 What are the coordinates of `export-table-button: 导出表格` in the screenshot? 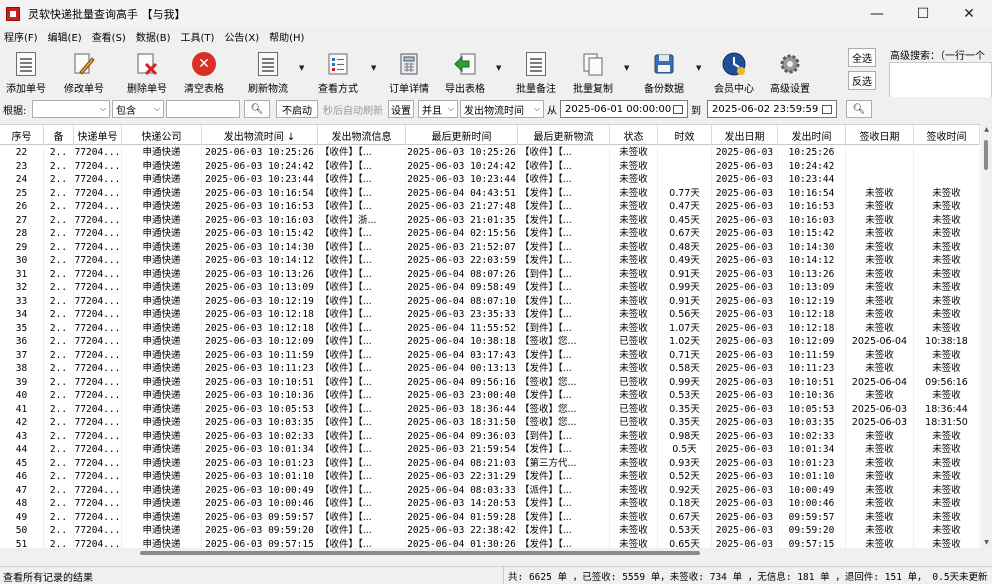 It's located at (465, 71).